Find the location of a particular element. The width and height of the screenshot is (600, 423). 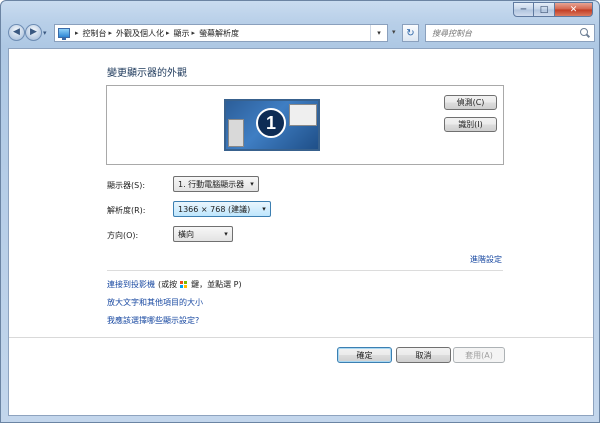

display-arrangement-panel: 1 偵測(C) 識別(I) is located at coordinates (305, 125).